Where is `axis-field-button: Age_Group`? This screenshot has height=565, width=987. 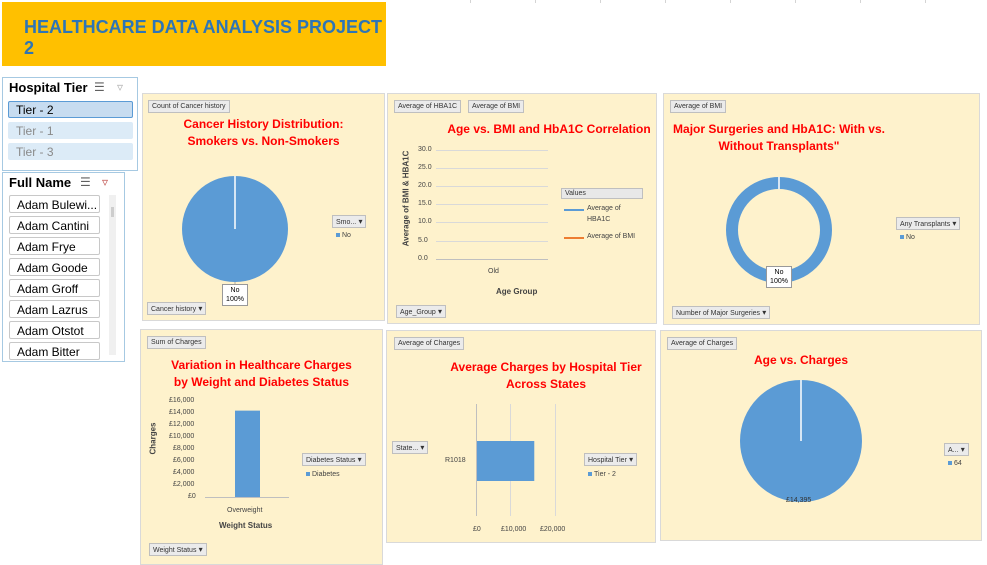 axis-field-button: Age_Group is located at coordinates (421, 311).